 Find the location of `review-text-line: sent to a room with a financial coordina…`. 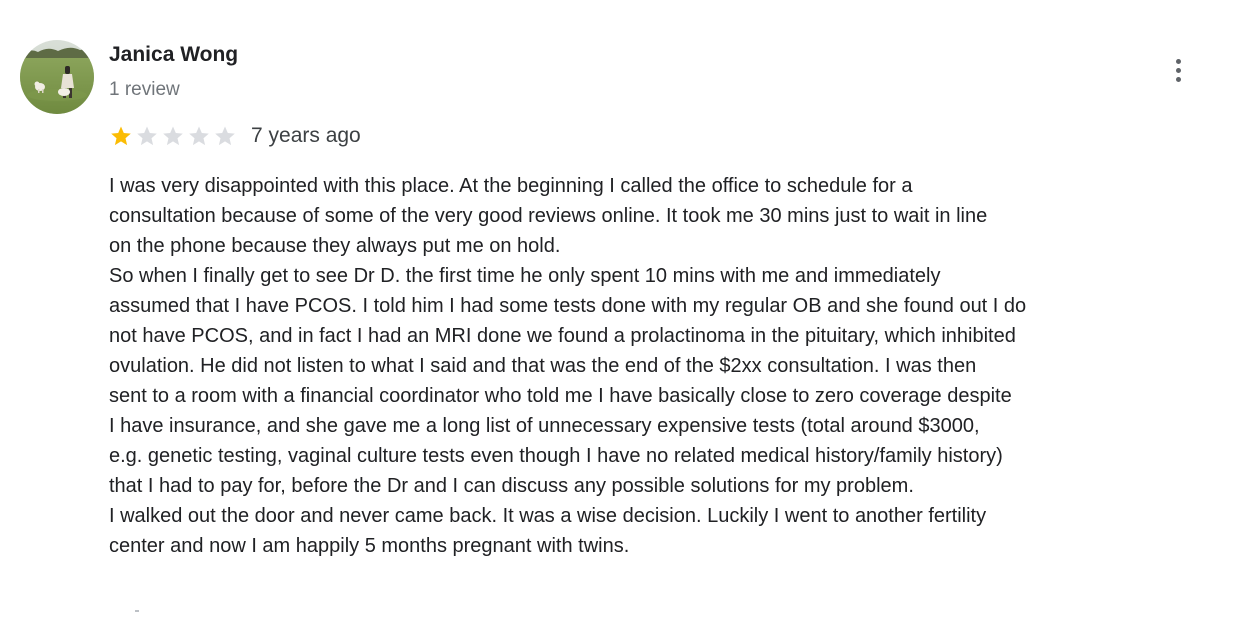

review-text-line: sent to a room with a financial coordina… is located at coordinates (560, 396).